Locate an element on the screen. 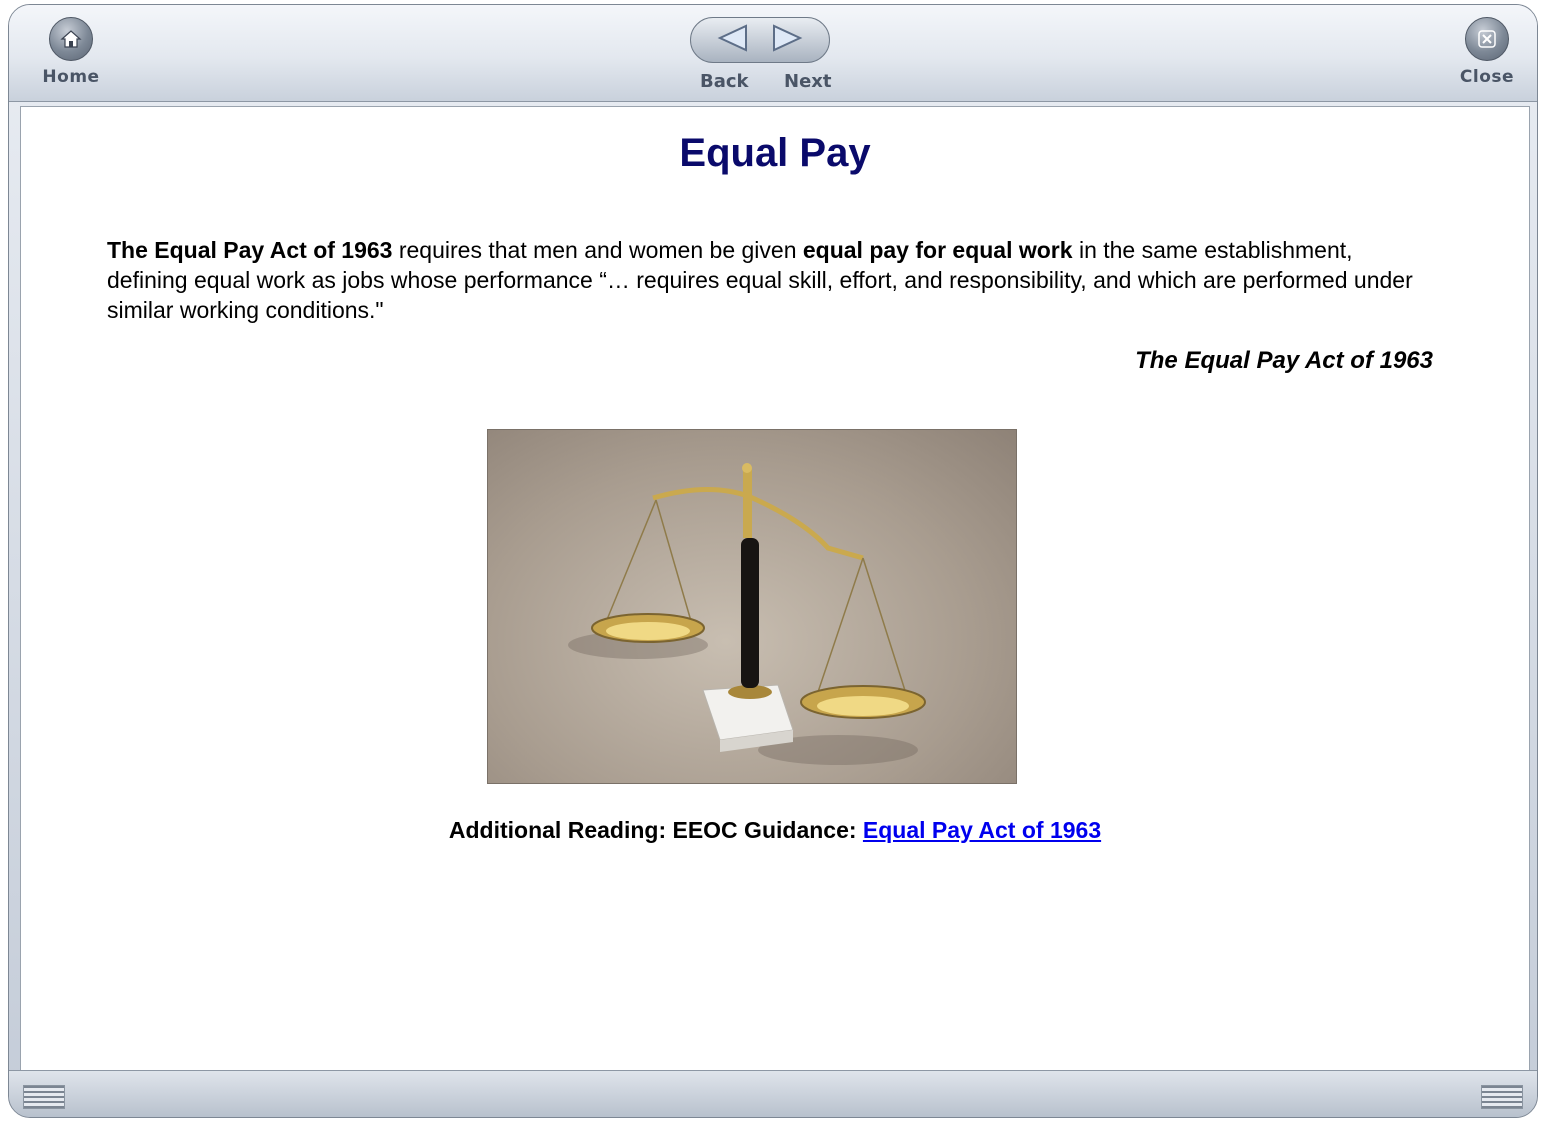  back-arrow-icon is located at coordinates (733, 40).